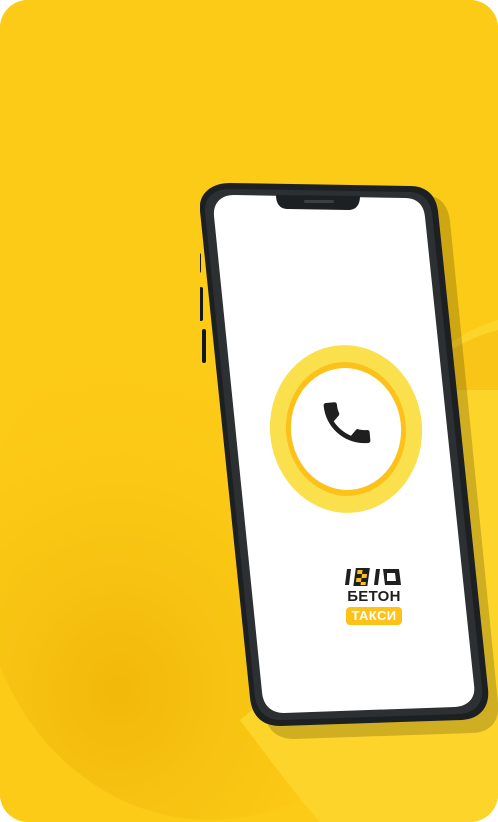 Image resolution: width=498 pixels, height=822 pixels. I want to click on brand-name-bottom-badge: ТАКСИ, so click(374, 616).